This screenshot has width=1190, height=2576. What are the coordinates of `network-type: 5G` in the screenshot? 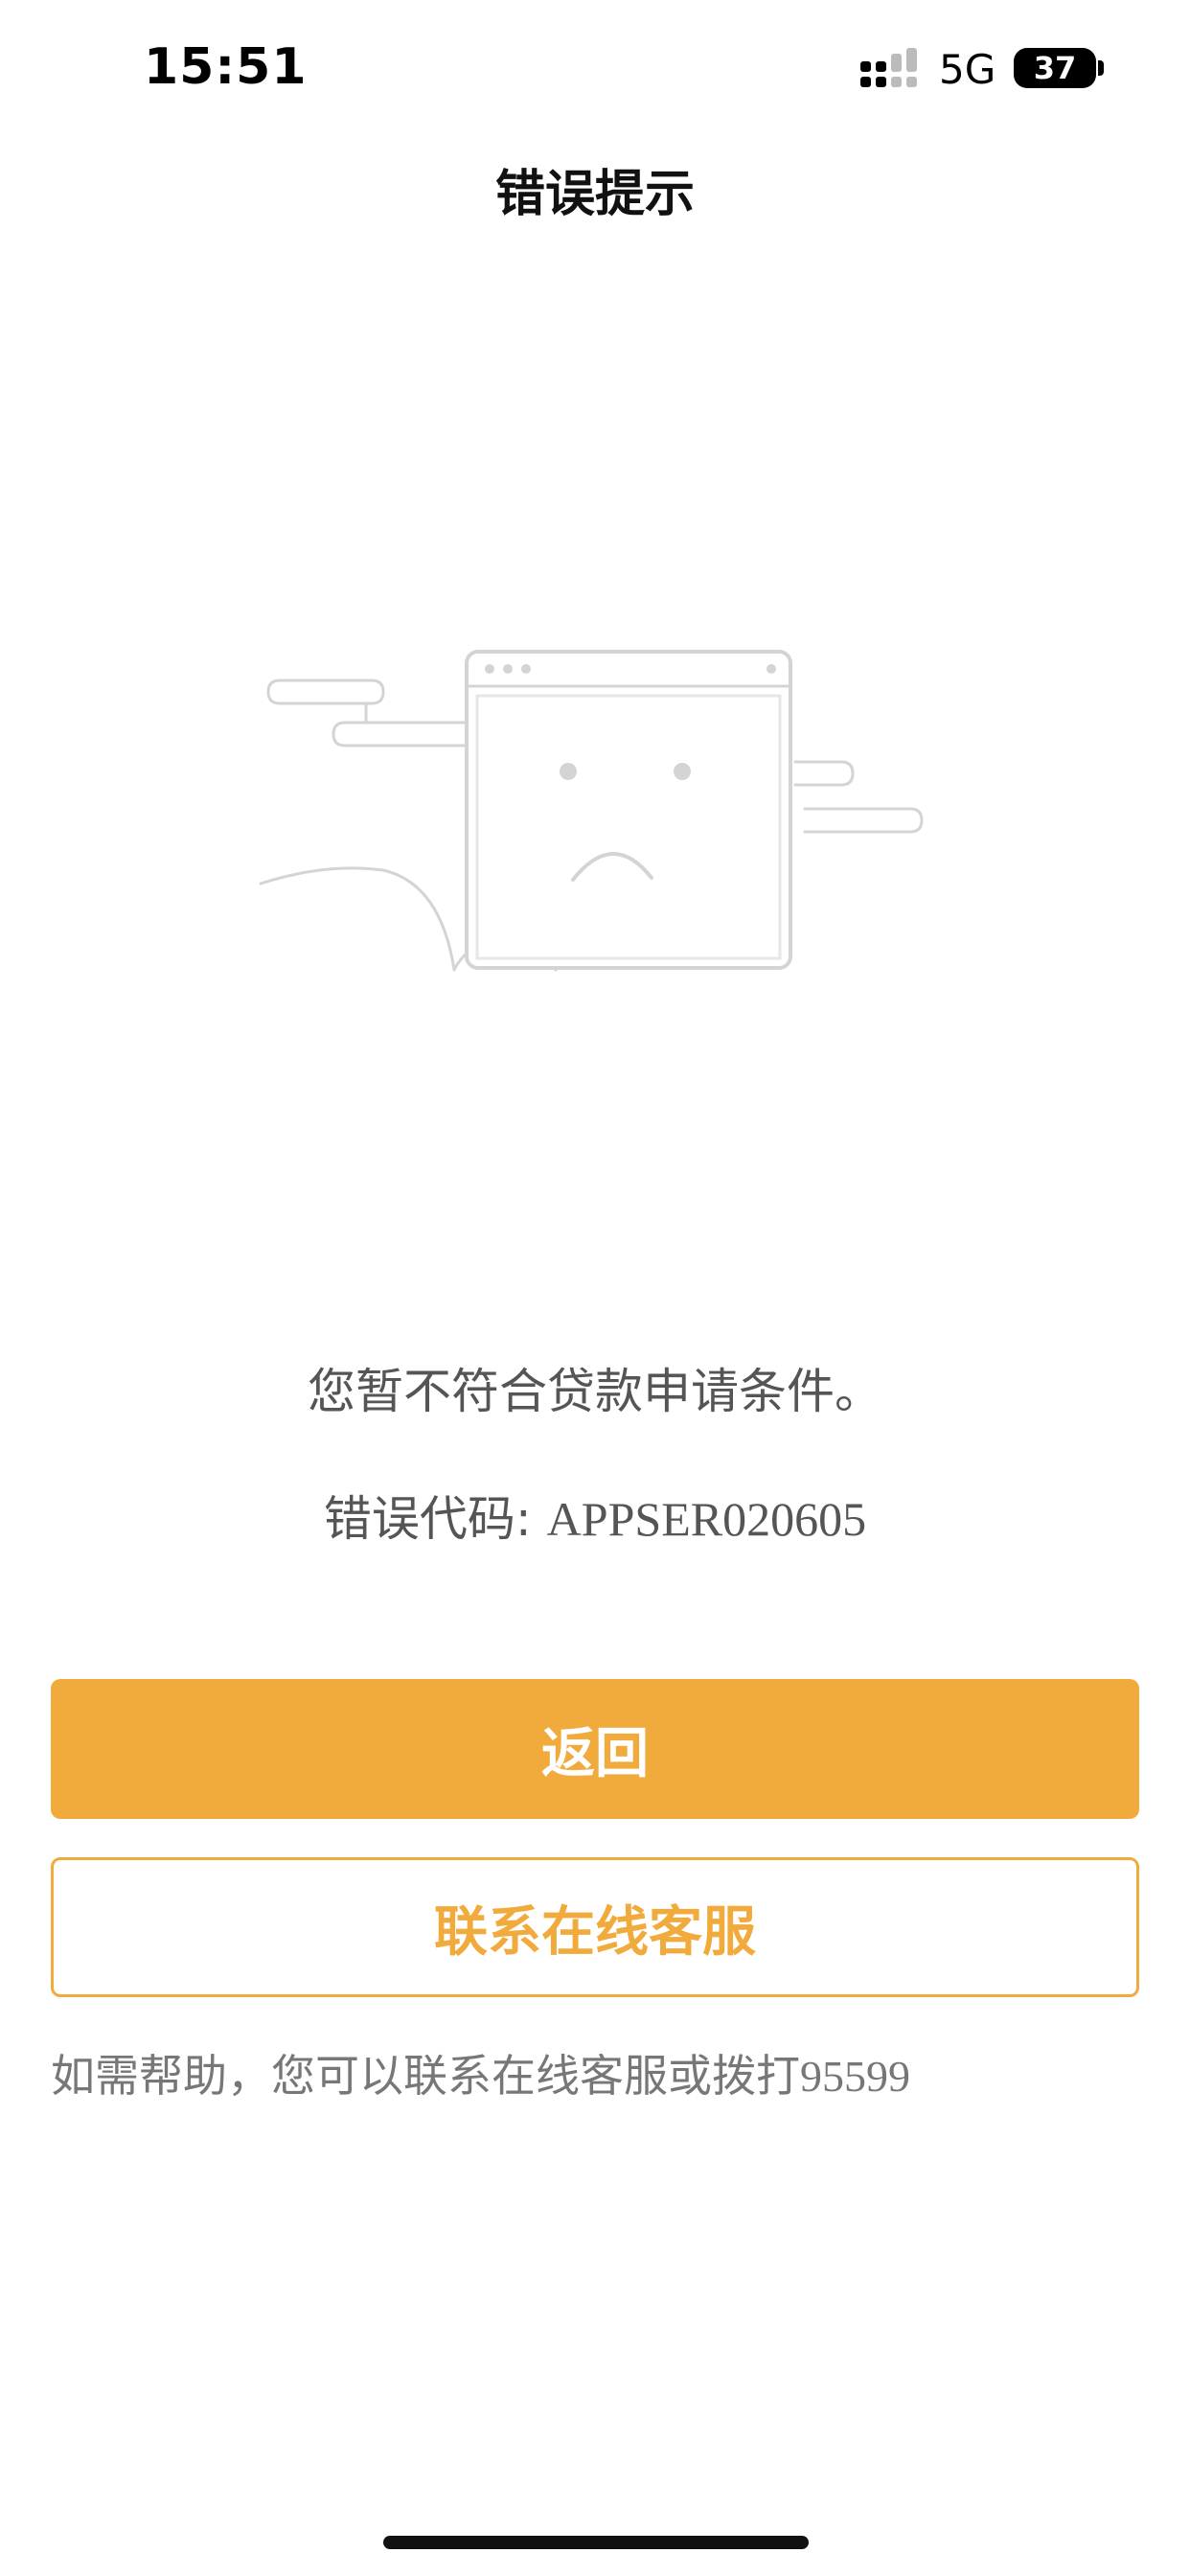 It's located at (968, 69).